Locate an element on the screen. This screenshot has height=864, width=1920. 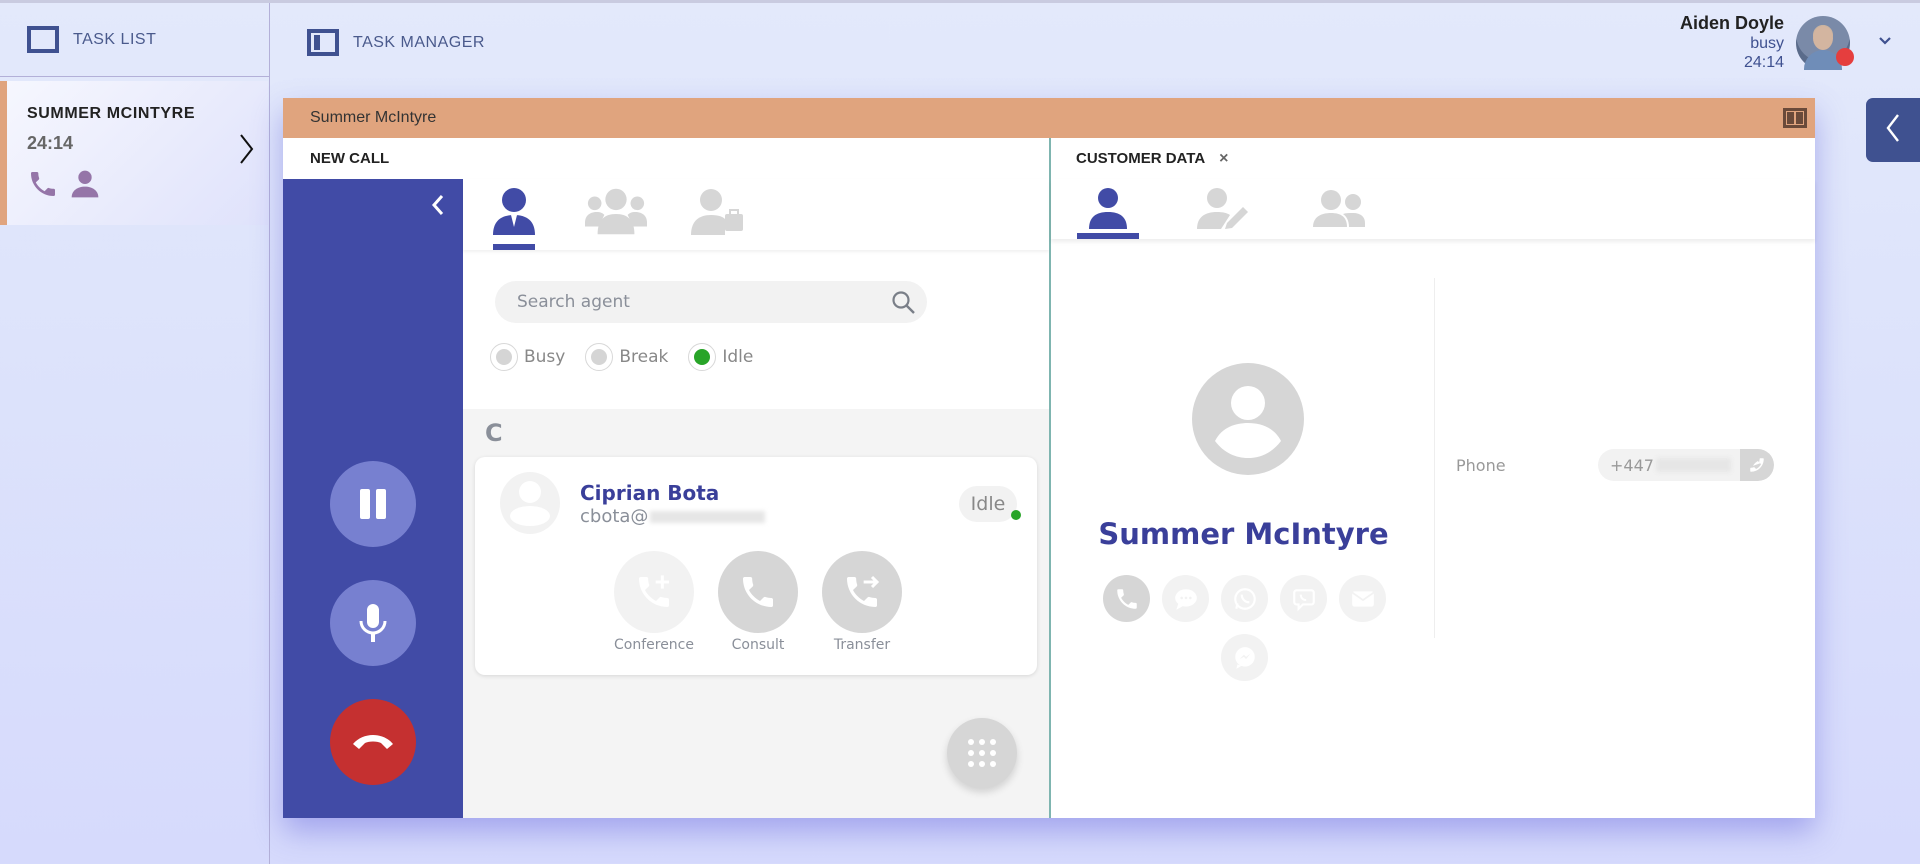
call-phone-button is located at coordinates (1757, 465).